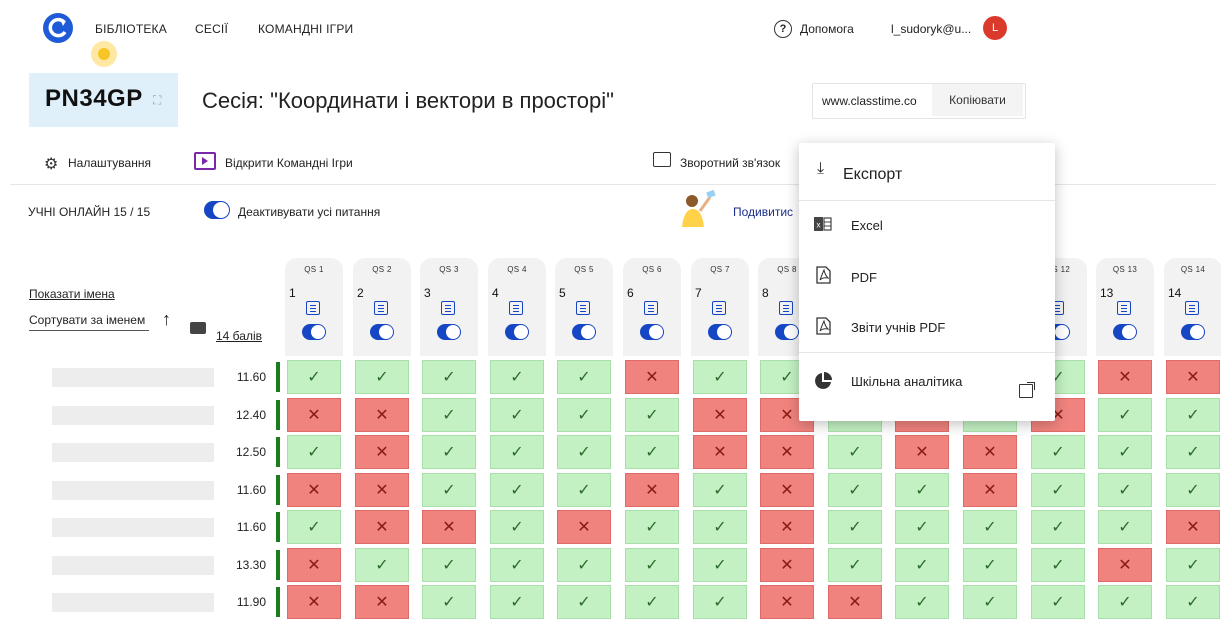 The image size is (1221, 620). Describe the element at coordinates (720, 307) in the screenshot. I see `question-column: QS 7 7` at that location.